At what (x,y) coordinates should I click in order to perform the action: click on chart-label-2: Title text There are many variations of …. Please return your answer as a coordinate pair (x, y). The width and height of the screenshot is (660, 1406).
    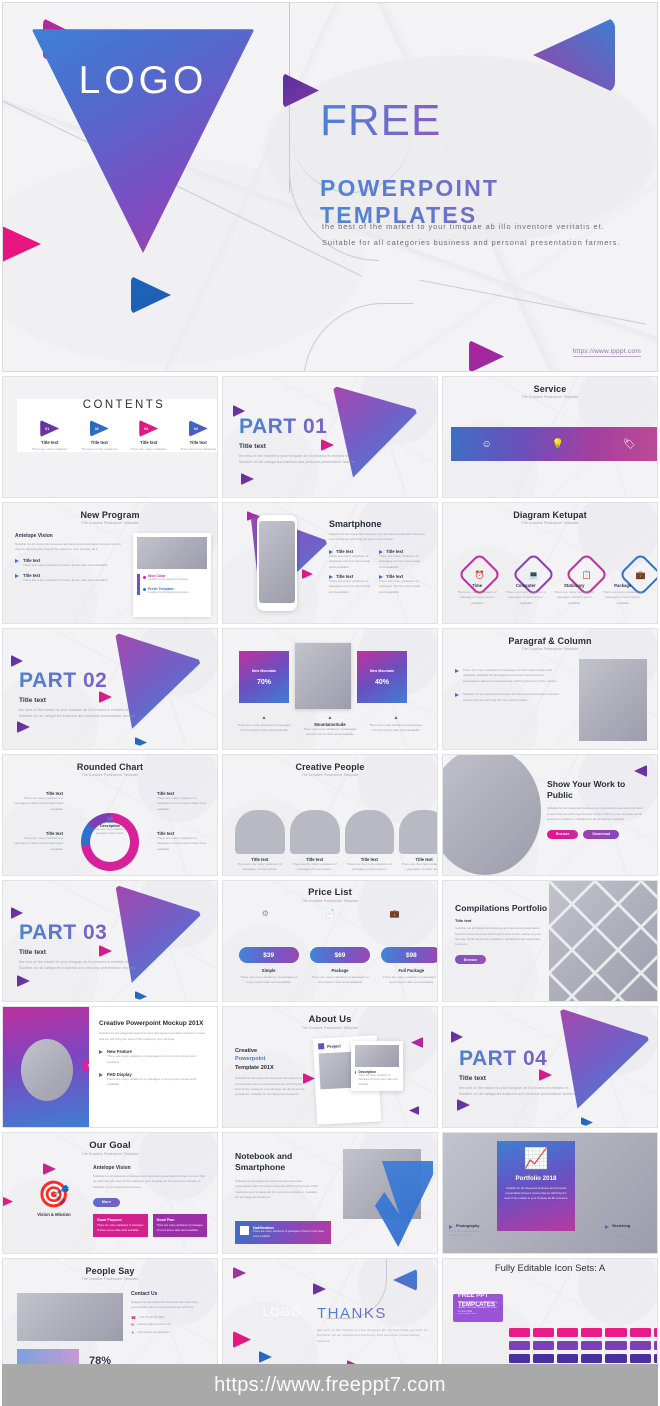
    Looking at the image, I should click on (37, 841).